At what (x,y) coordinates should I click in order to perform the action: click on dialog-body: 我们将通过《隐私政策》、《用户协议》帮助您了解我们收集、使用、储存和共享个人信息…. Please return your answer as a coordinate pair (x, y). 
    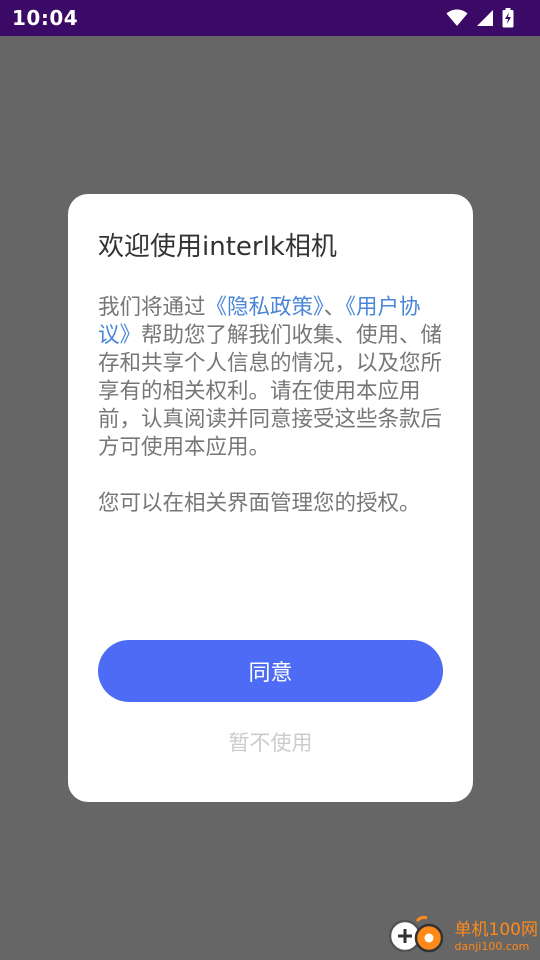
    Looking at the image, I should click on (271, 406).